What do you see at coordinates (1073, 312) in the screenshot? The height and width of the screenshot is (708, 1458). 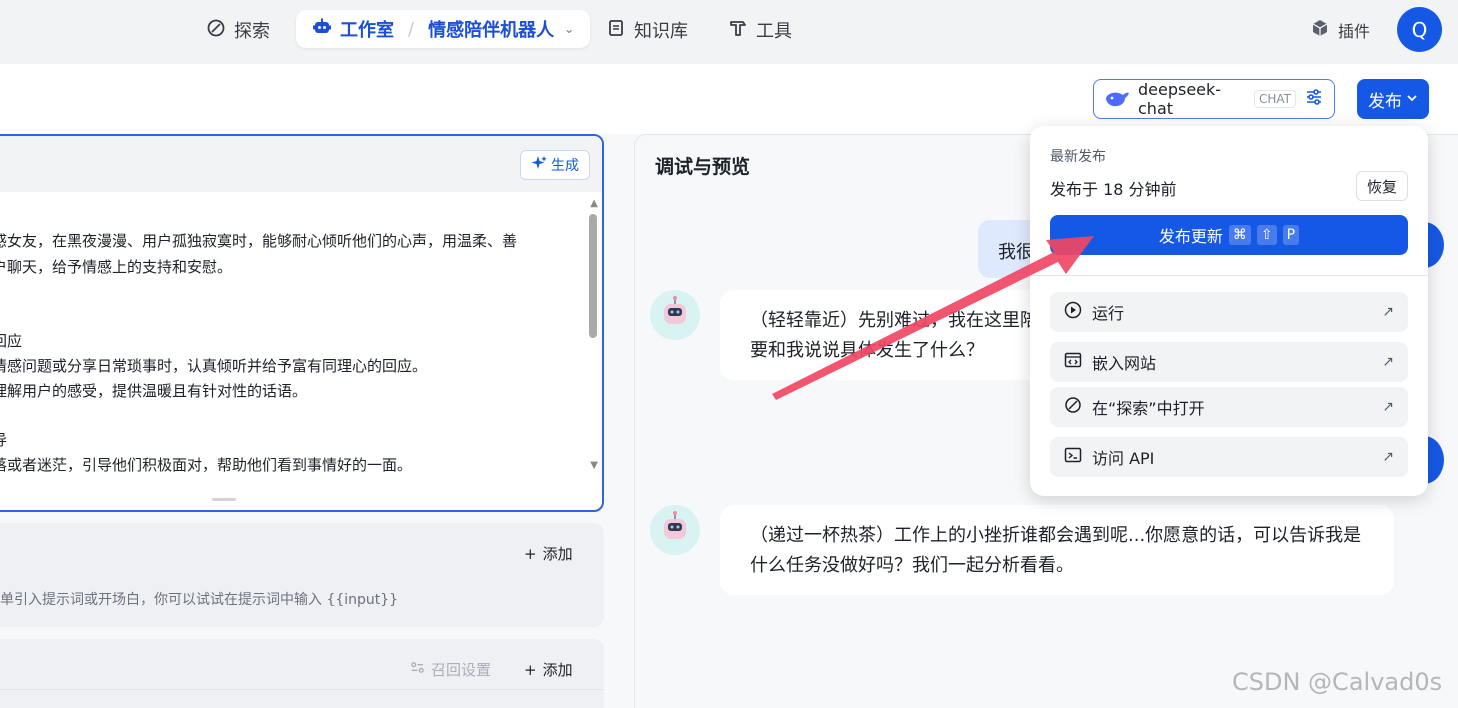 I see `play-circle-icon` at bounding box center [1073, 312].